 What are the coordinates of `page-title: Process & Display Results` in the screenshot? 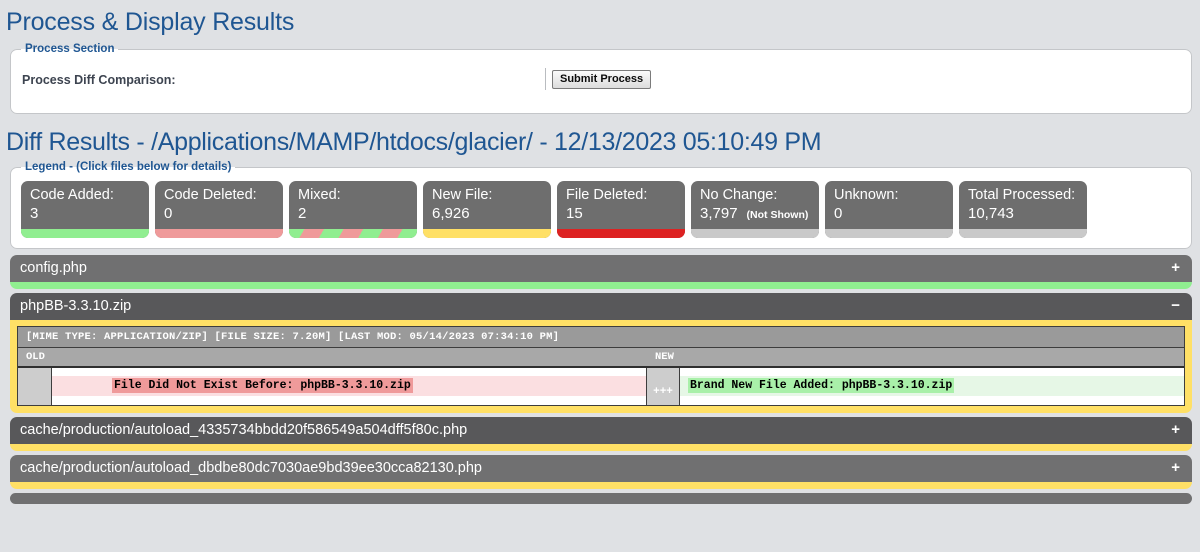 It's located at (150, 22).